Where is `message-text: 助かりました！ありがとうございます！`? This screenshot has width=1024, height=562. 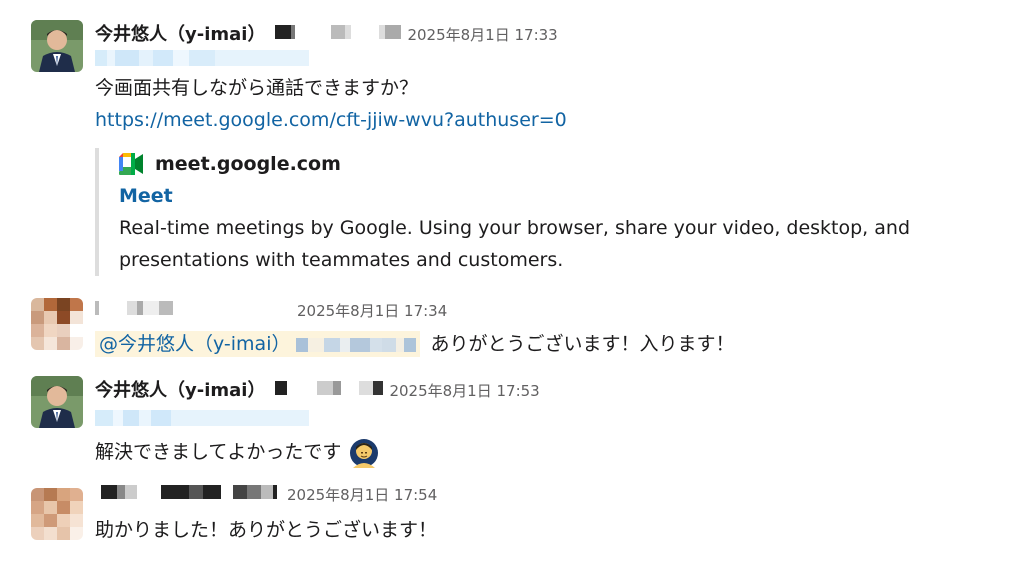
message-text: 助かりました！ありがとうございます！ is located at coordinates (266, 530).